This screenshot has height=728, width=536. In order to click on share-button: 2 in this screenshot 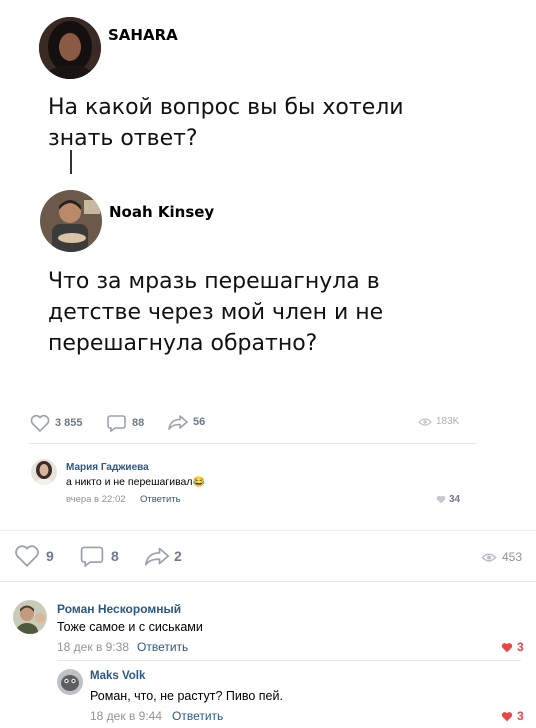, I will do `click(163, 556)`.